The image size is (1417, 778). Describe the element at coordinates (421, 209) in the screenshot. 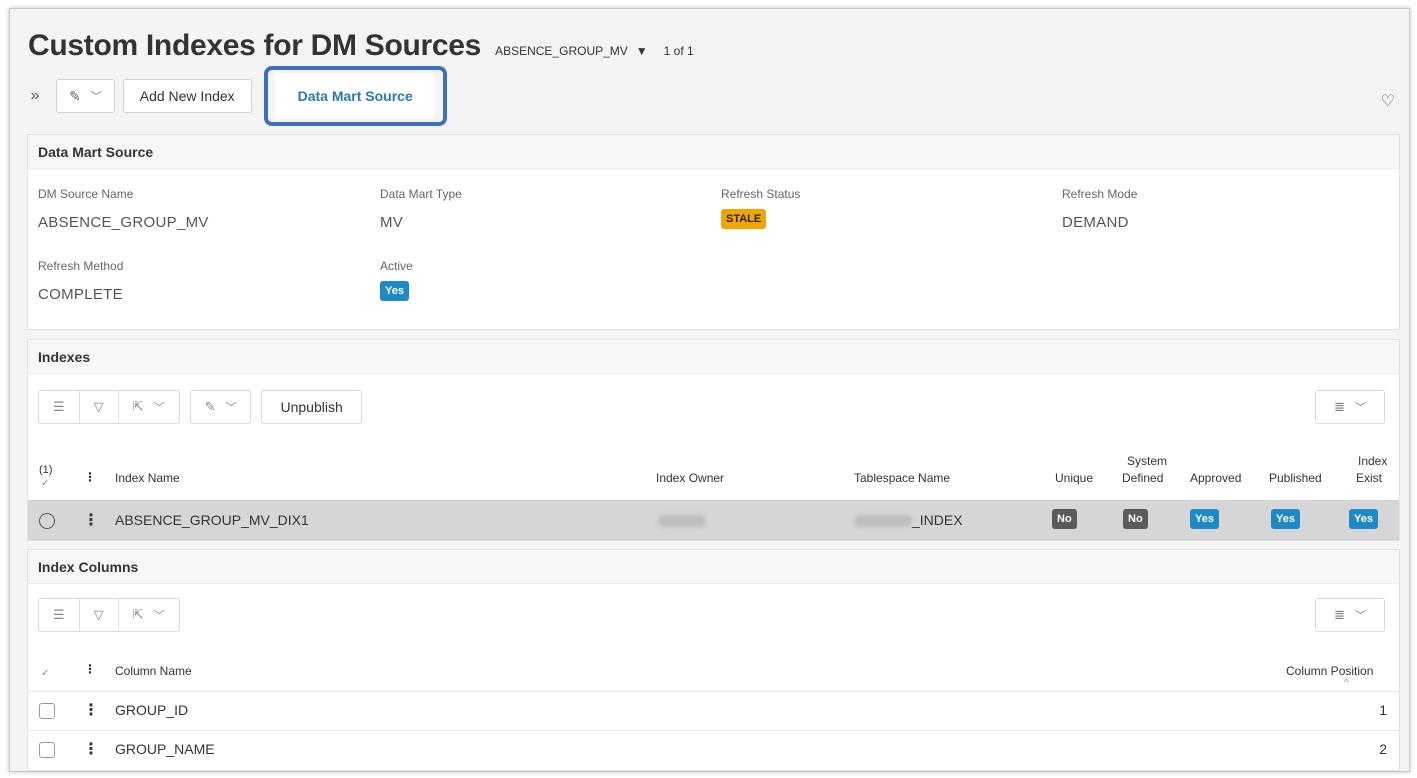

I see `data-mart-type-field: Data Mart Type MV` at that location.